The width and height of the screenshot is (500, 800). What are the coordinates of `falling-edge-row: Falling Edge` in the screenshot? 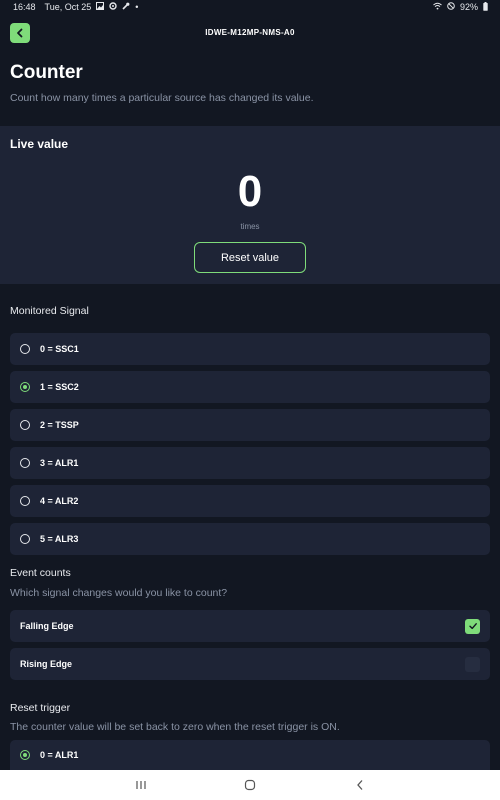 It's located at (250, 626).